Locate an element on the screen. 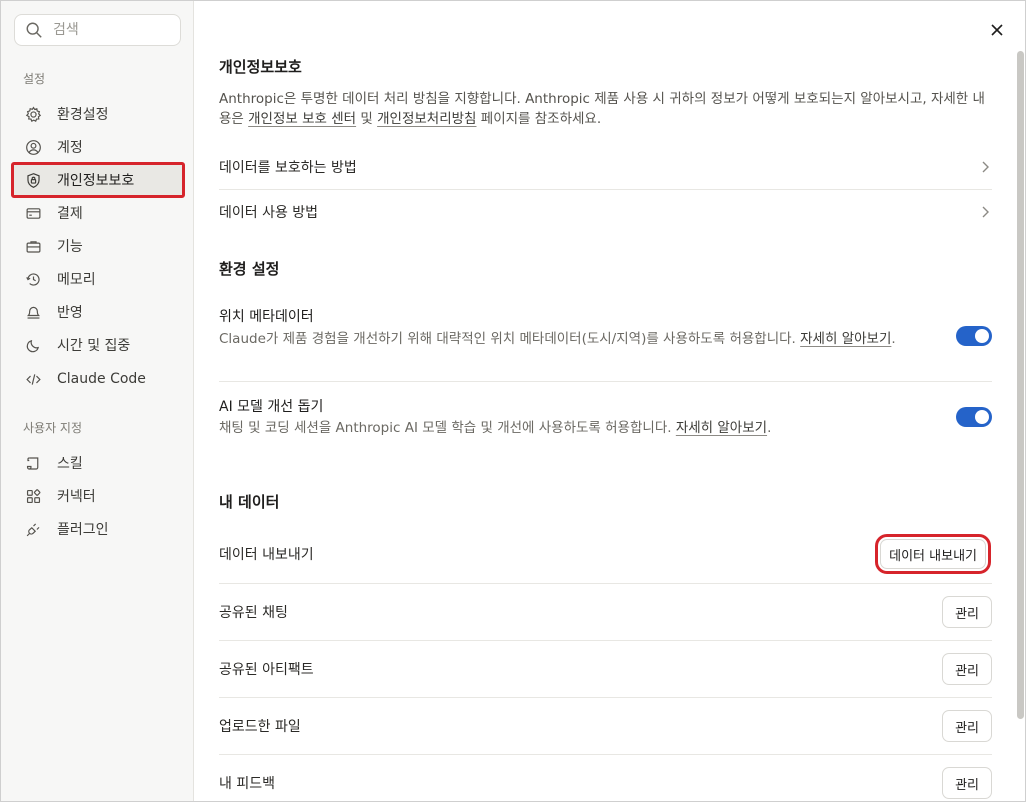 Image resolution: width=1026 pixels, height=802 pixels. credit-card-icon is located at coordinates (33, 213).